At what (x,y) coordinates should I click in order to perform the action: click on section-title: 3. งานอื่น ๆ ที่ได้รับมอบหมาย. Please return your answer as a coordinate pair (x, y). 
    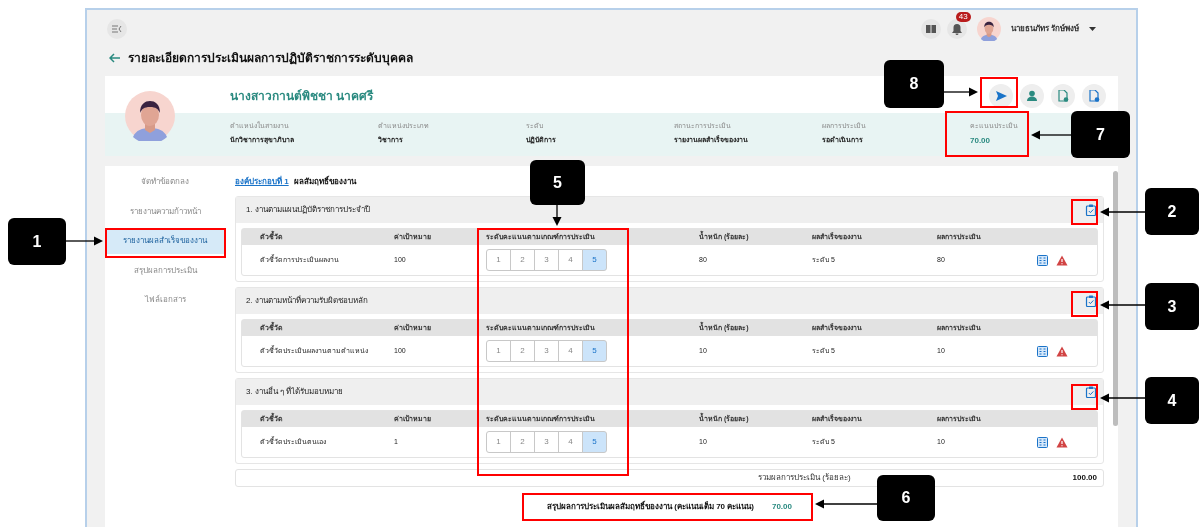
    Looking at the image, I should click on (295, 392).